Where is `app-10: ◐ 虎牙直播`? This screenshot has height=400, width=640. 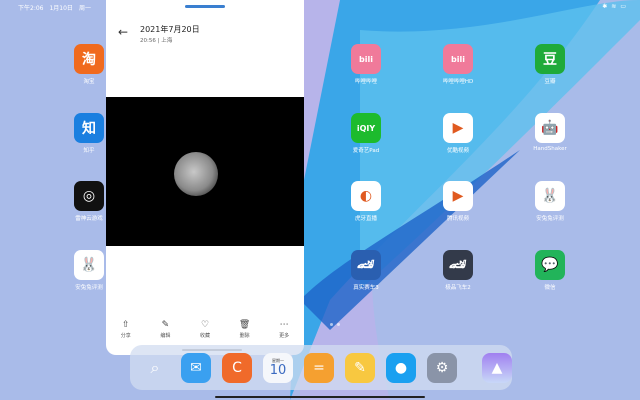 app-10: ◐ 虎牙直播 is located at coordinates (366, 201).